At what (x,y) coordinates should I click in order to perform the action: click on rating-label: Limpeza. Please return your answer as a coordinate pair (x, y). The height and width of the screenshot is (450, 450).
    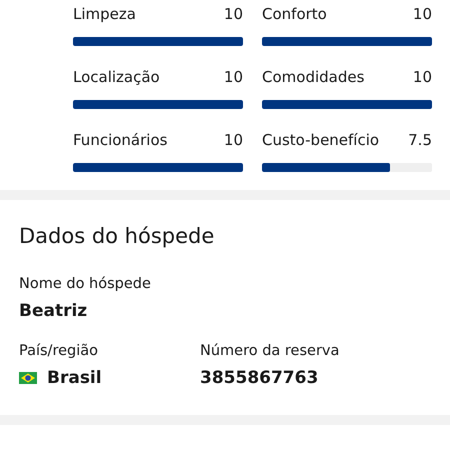
    Looking at the image, I should click on (104, 14).